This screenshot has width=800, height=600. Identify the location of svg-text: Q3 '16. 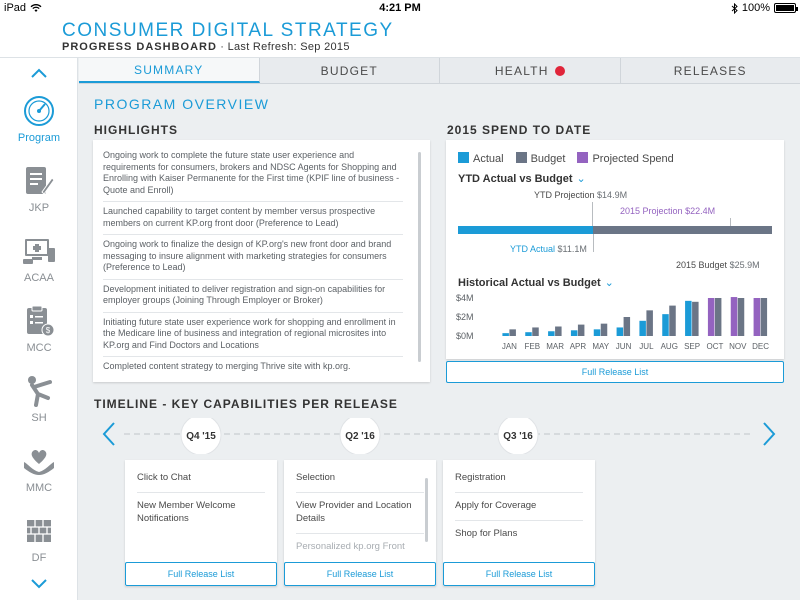
(518, 436).